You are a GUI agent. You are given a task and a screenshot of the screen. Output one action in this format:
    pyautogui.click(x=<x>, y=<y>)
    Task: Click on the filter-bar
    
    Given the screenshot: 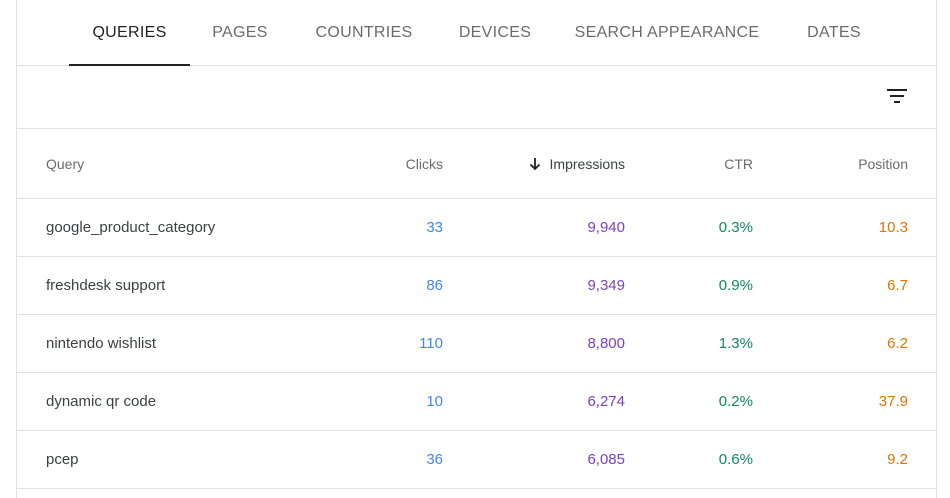 What is the action you would take?
    pyautogui.click(x=476, y=97)
    